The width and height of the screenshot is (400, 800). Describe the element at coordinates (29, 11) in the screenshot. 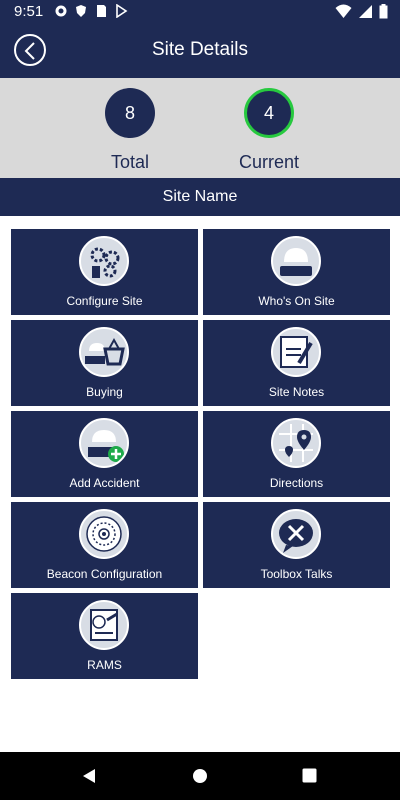

I see `status-time: 9:51` at that location.